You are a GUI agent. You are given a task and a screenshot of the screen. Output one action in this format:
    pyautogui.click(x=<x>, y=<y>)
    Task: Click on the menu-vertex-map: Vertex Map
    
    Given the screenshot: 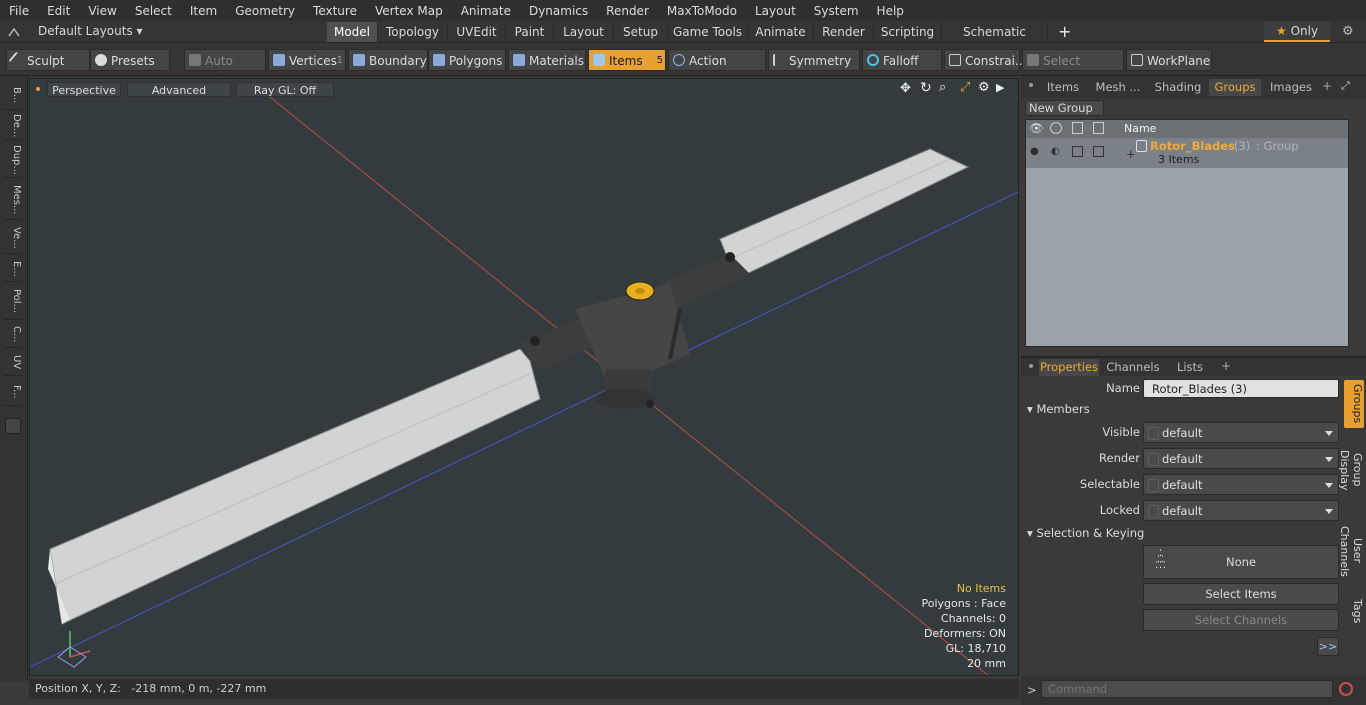 What is the action you would take?
    pyautogui.click(x=409, y=11)
    